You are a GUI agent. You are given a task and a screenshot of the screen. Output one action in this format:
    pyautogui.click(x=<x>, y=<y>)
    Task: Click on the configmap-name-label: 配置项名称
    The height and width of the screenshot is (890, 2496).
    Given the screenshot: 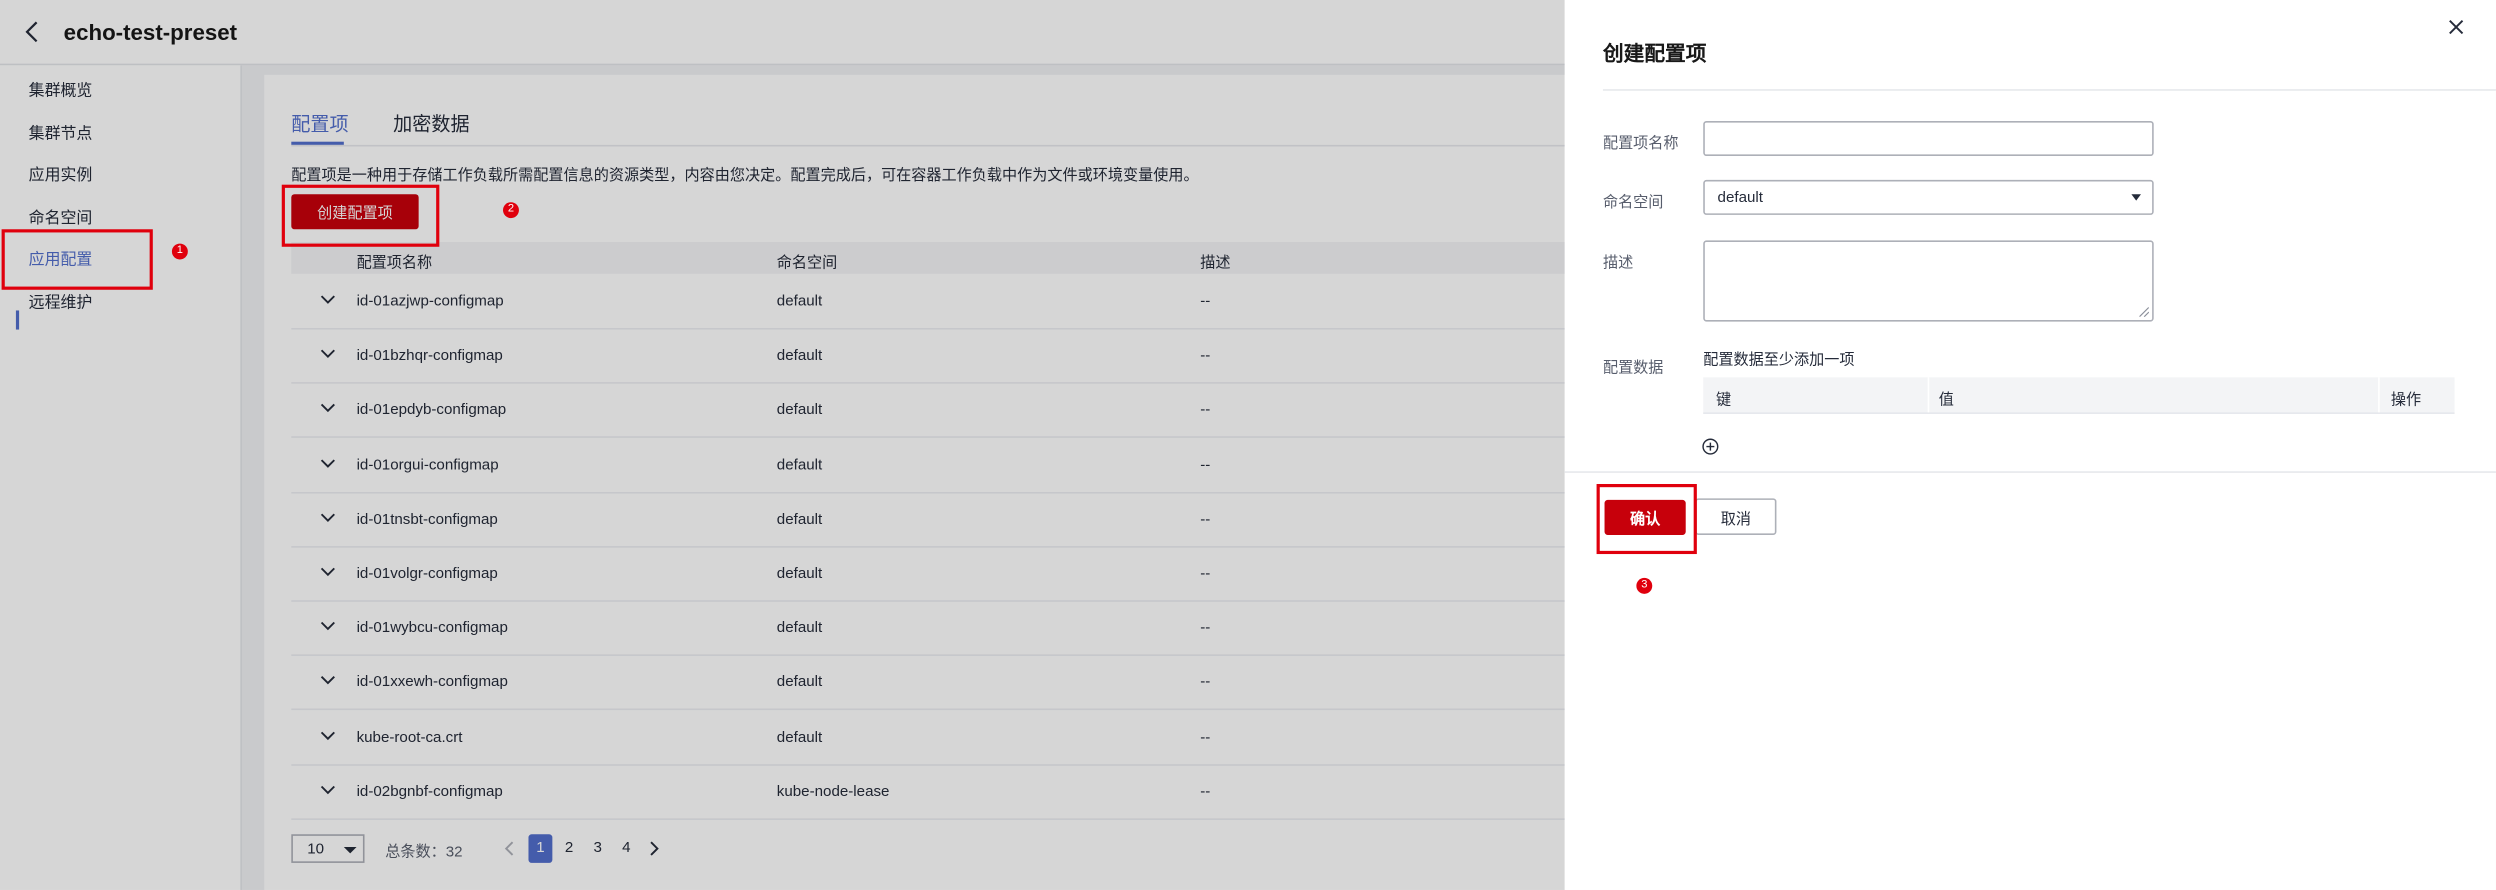 What is the action you would take?
    pyautogui.click(x=1640, y=144)
    